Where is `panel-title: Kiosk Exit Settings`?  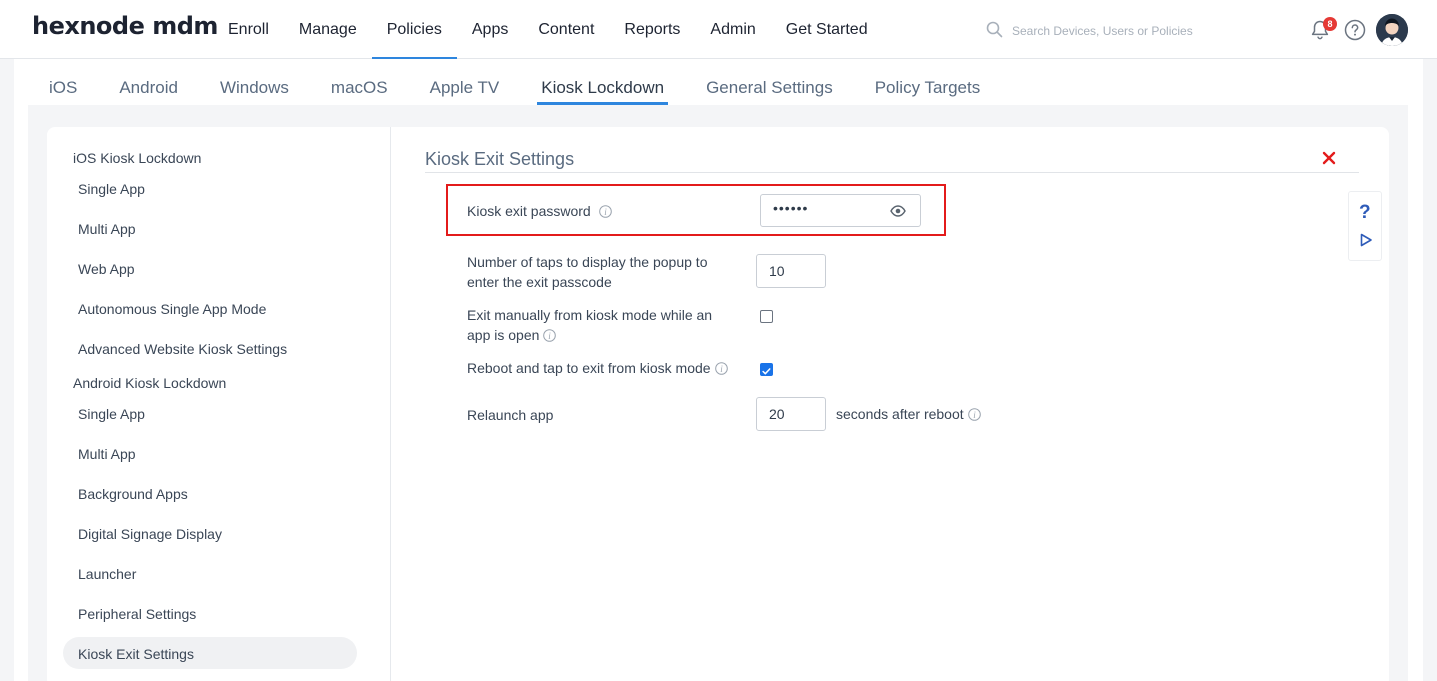 panel-title: Kiosk Exit Settings is located at coordinates (500, 159).